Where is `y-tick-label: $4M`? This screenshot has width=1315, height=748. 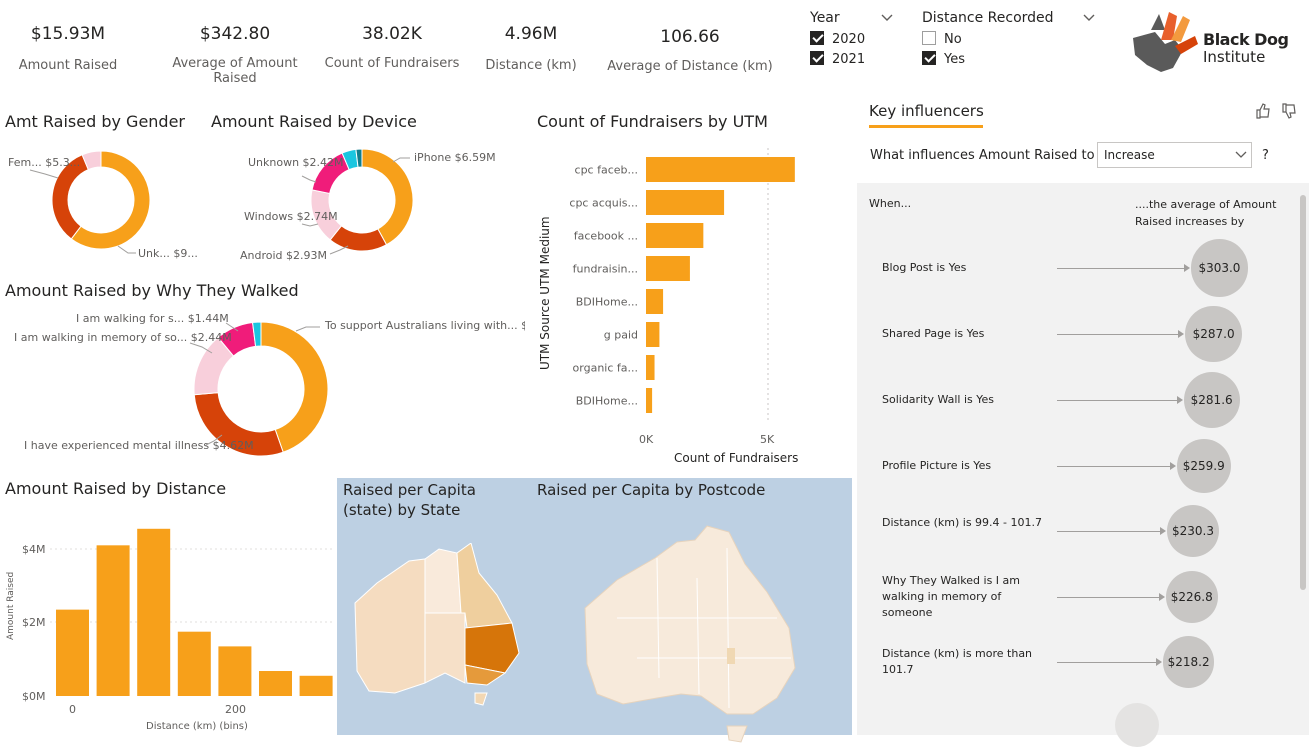
y-tick-label: $4M is located at coordinates (34, 549).